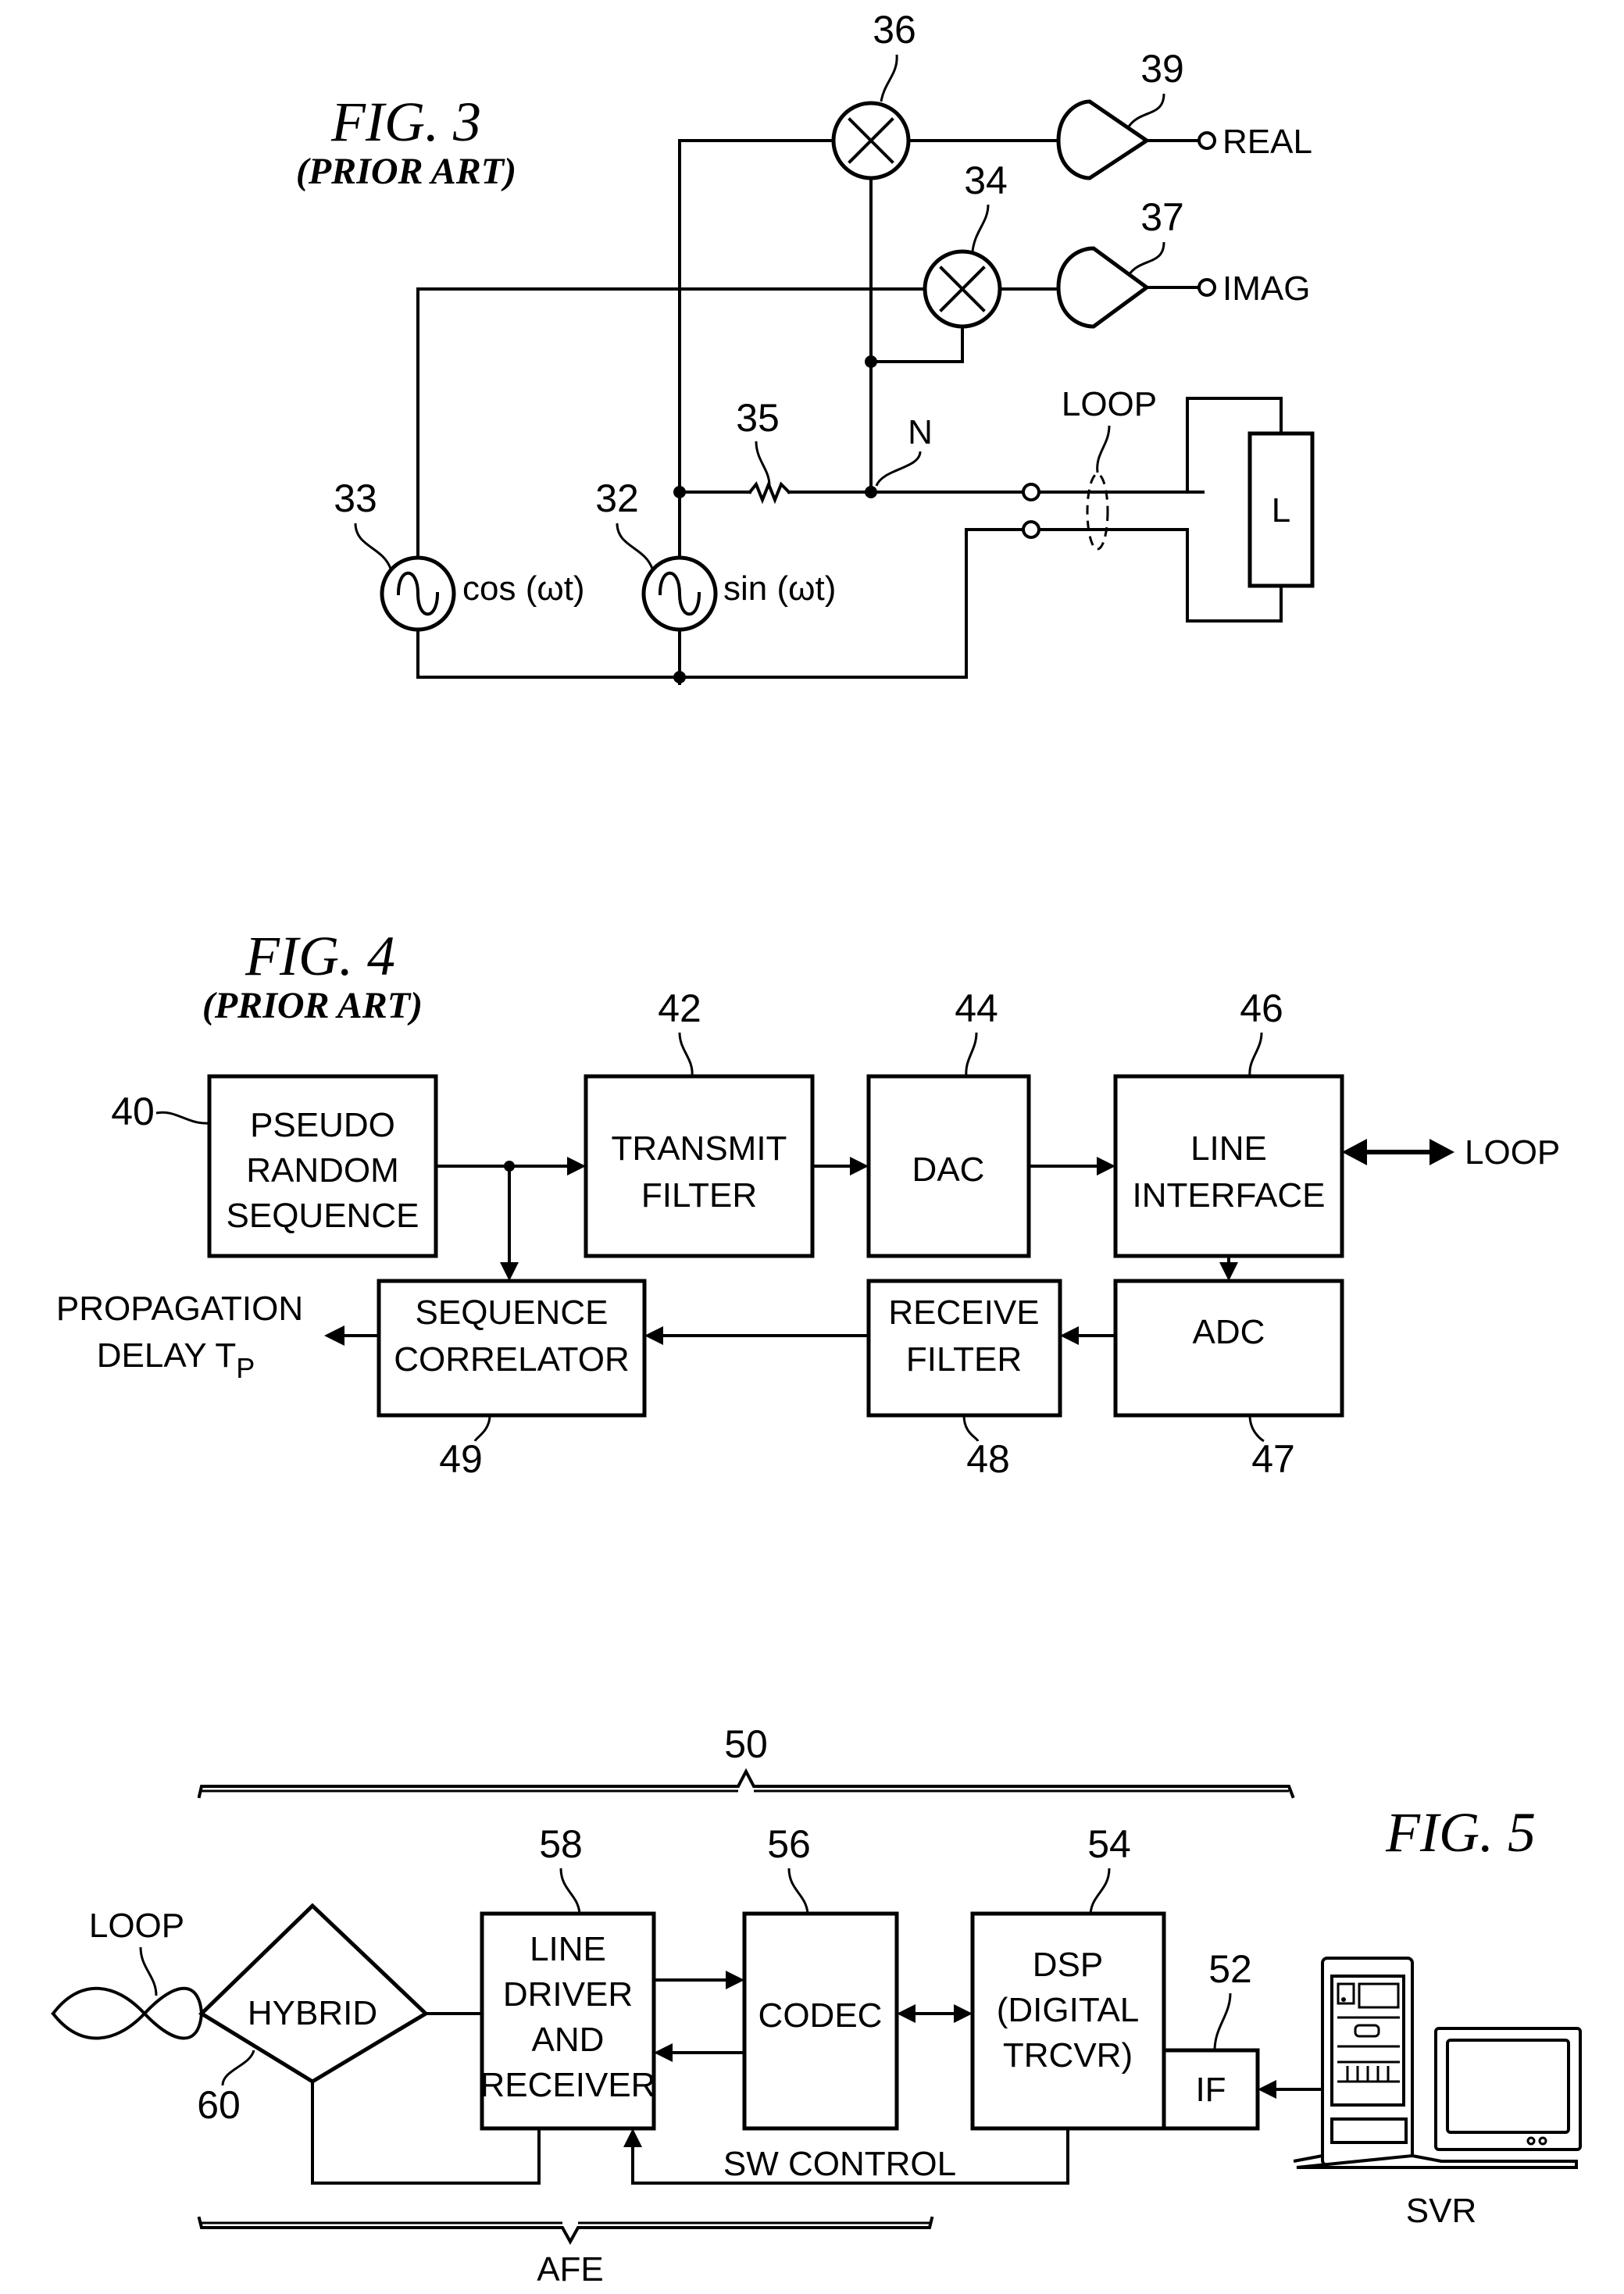 The image size is (1624, 2294). Describe the element at coordinates (1160, 510) in the screenshot. I see `fig3-load-circuit` at that location.